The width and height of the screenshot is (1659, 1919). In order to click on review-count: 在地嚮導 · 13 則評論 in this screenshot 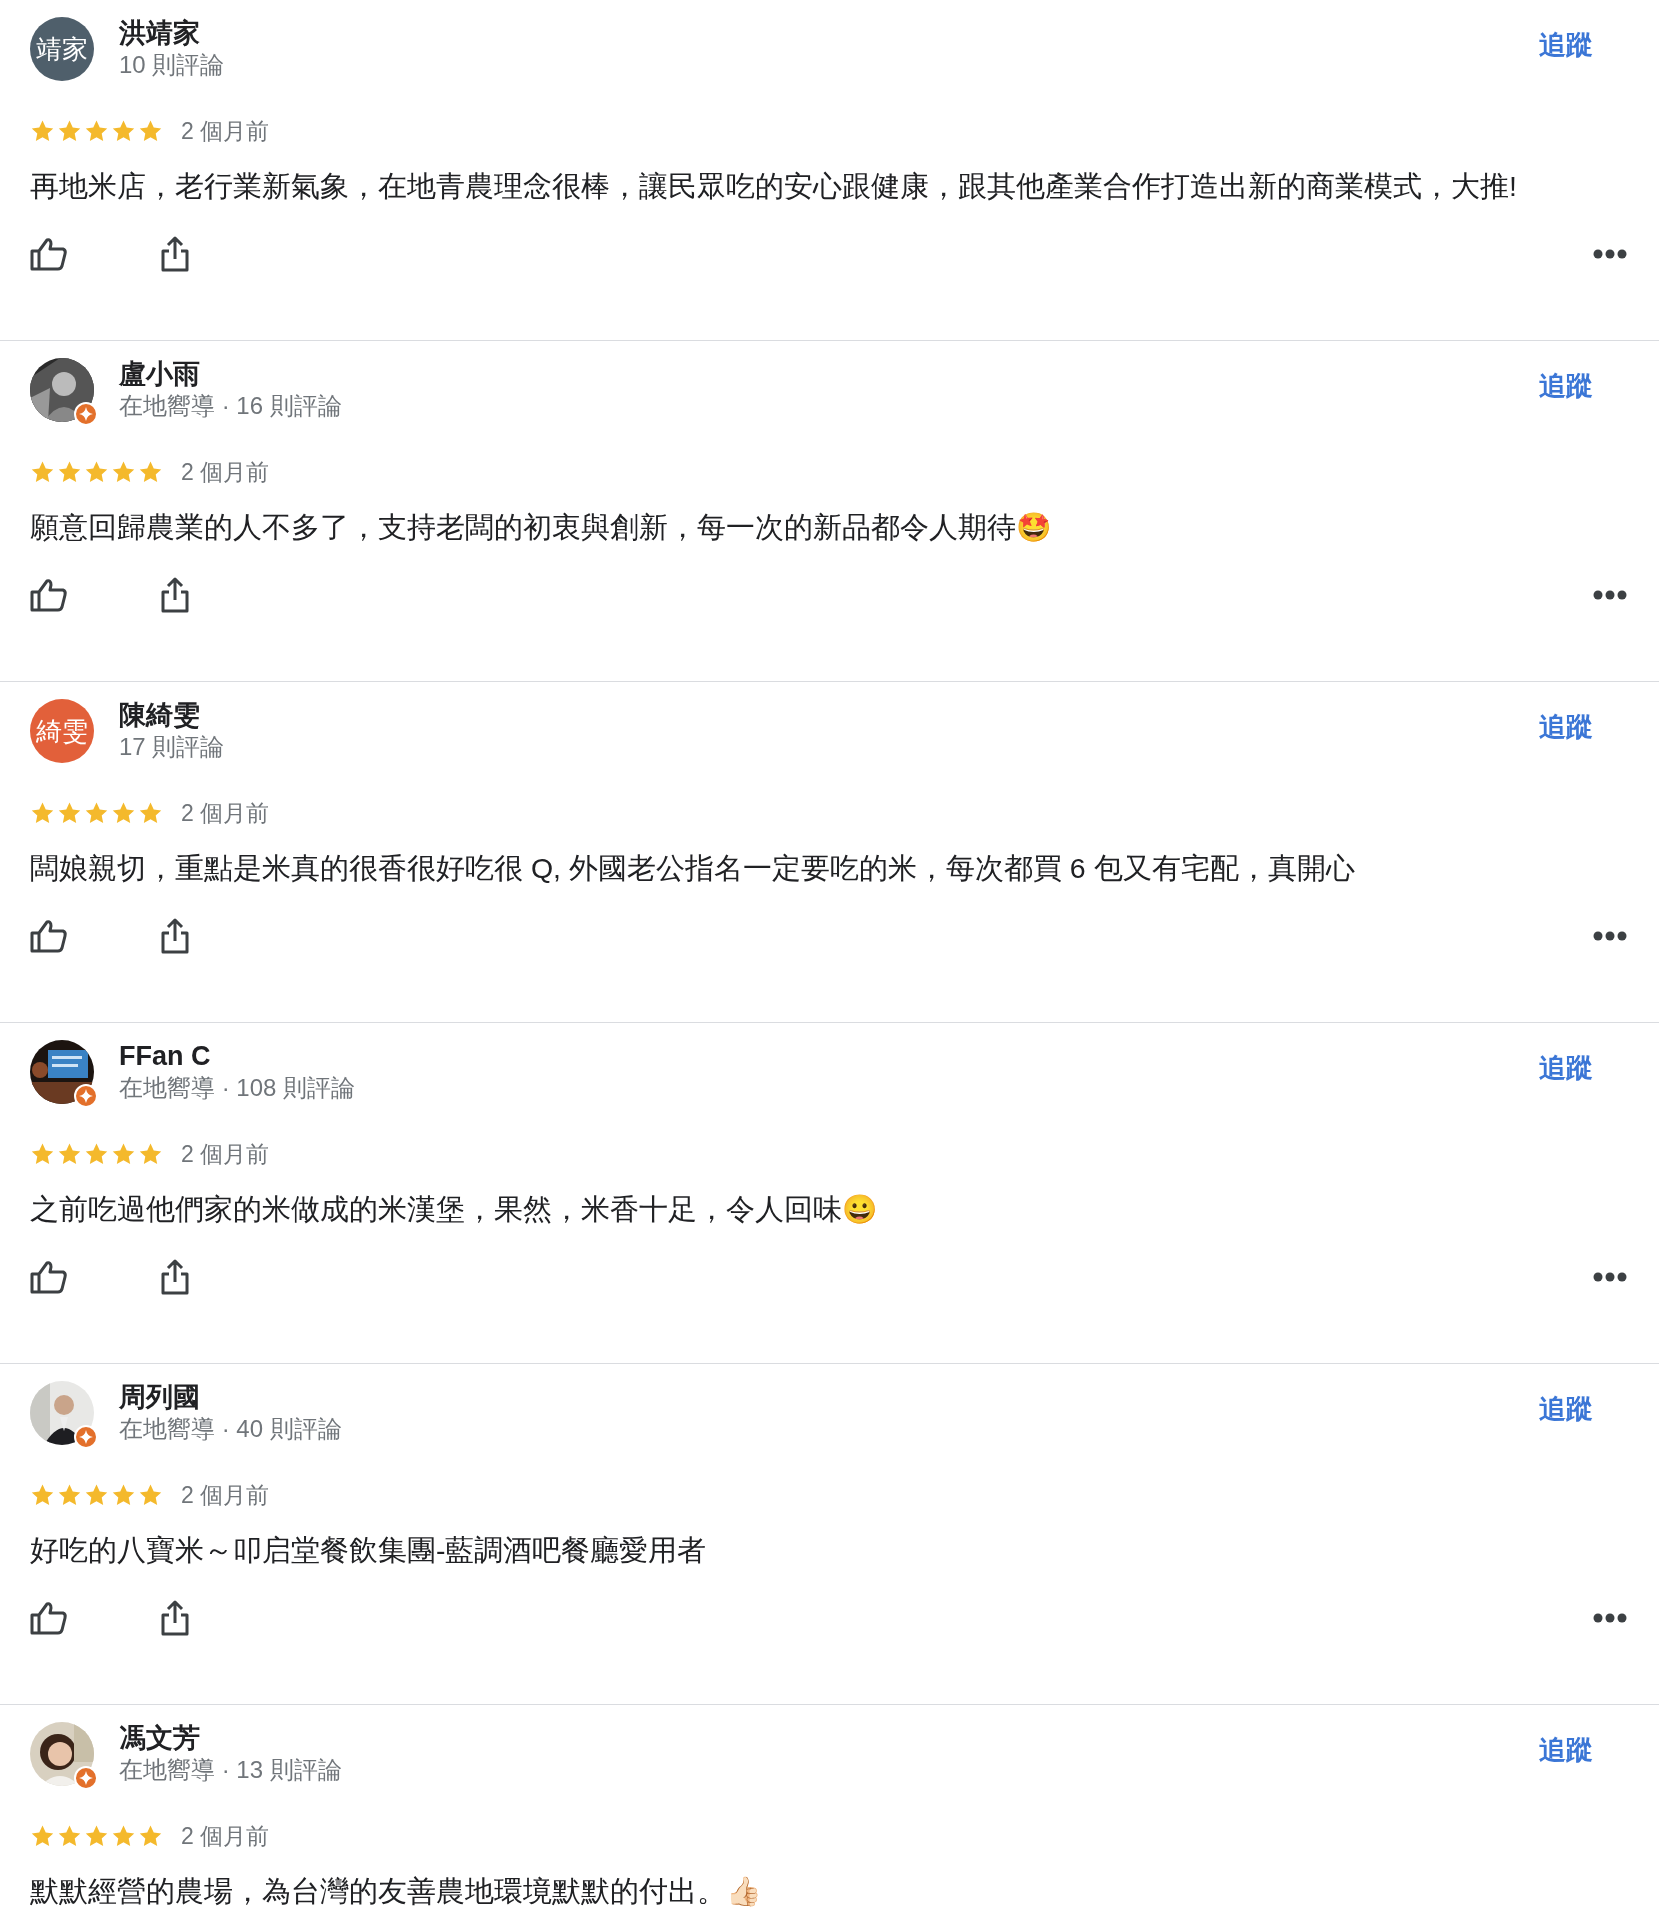, I will do `click(231, 1770)`.